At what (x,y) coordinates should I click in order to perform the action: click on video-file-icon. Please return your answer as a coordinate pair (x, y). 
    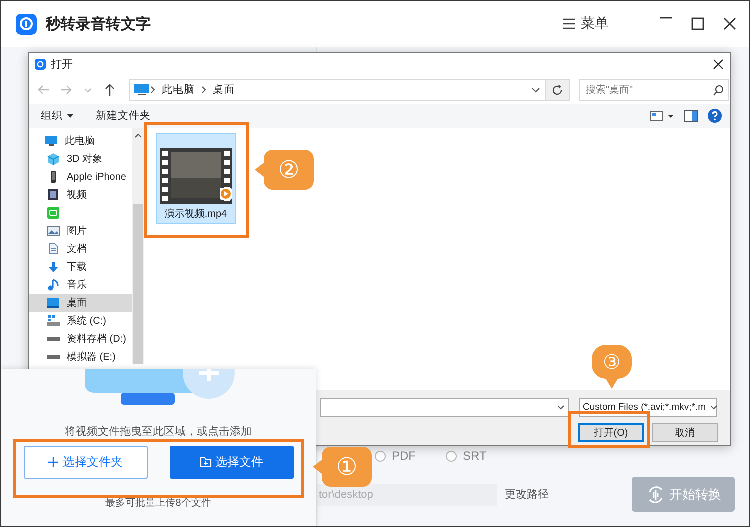
    Looking at the image, I should click on (196, 176).